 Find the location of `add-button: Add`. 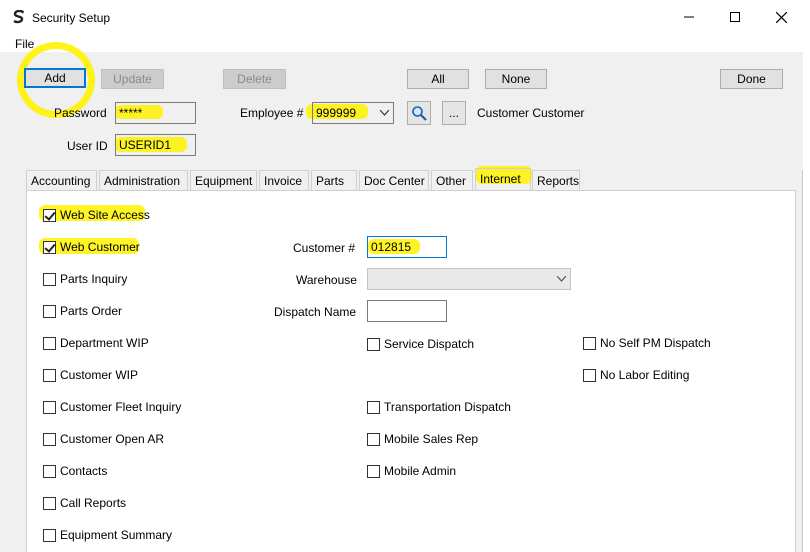

add-button: Add is located at coordinates (55, 78).